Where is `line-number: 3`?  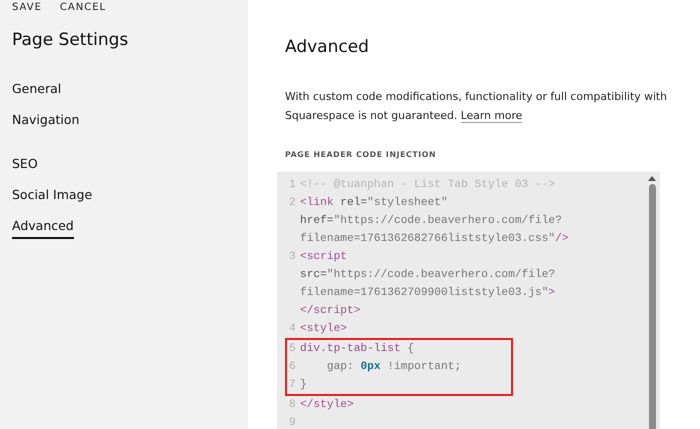 line-number: 3 is located at coordinates (293, 257).